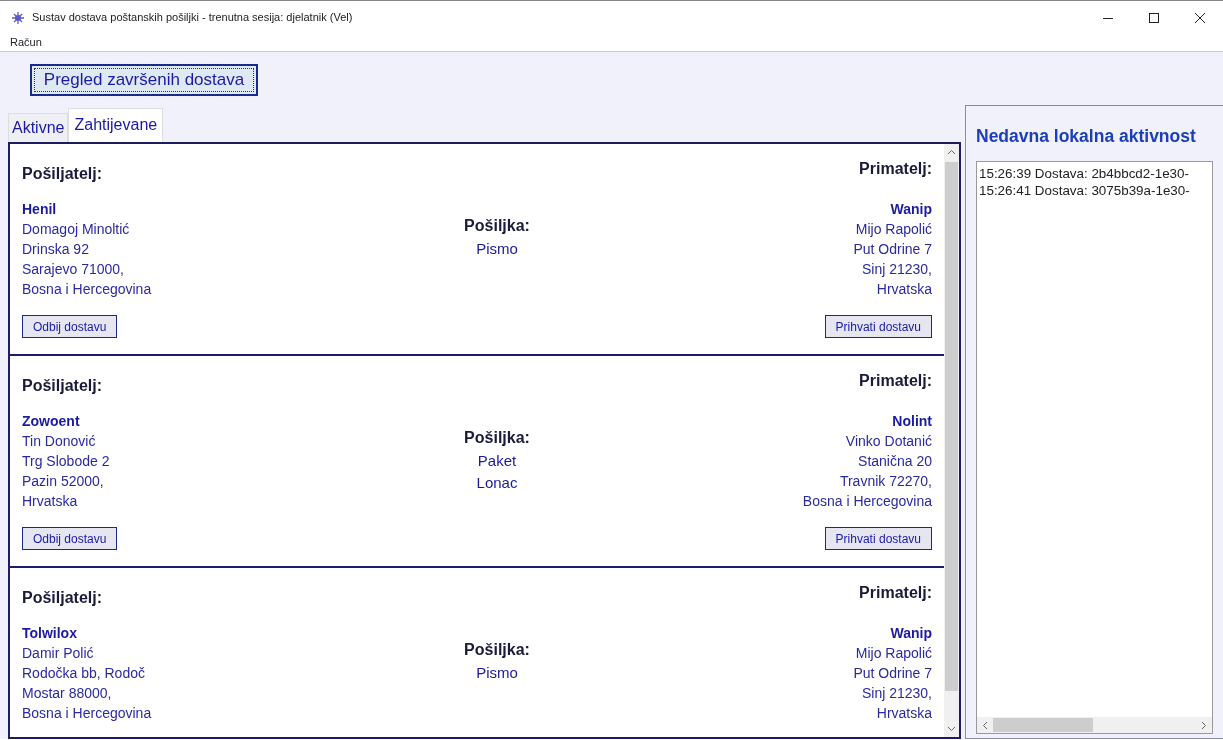  What do you see at coordinates (1094, 191) in the screenshot?
I see `activity-entry: 15:26:41 Dostava: 3075b39a-1e30-` at bounding box center [1094, 191].